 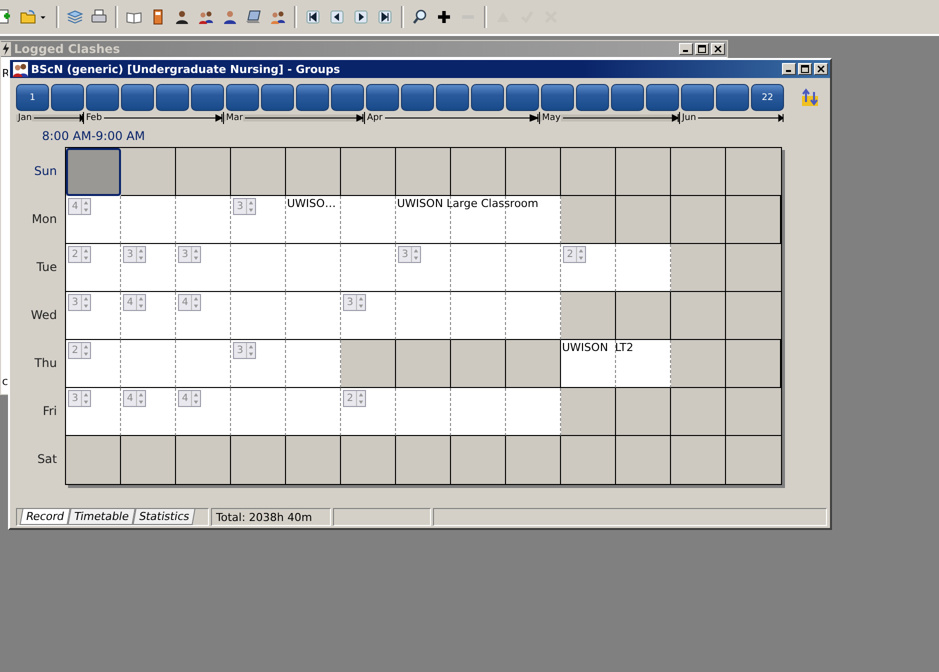 I want to click on last-icon, so click(x=385, y=17).